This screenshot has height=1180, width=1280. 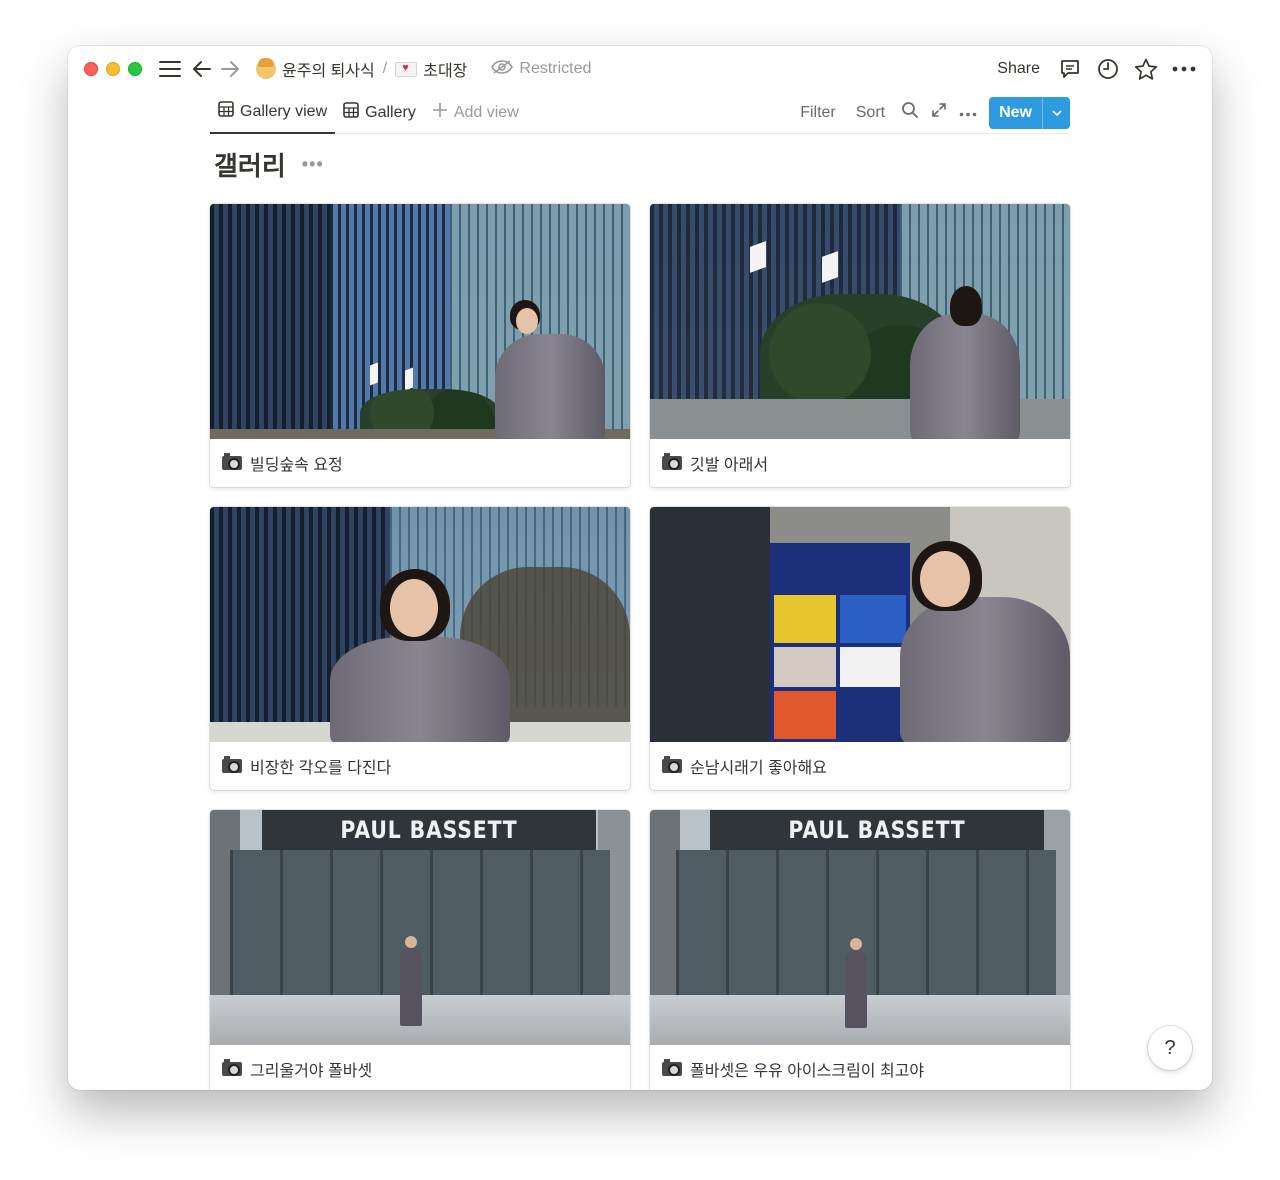 I want to click on card-title: 깃발 아래서, so click(x=729, y=465).